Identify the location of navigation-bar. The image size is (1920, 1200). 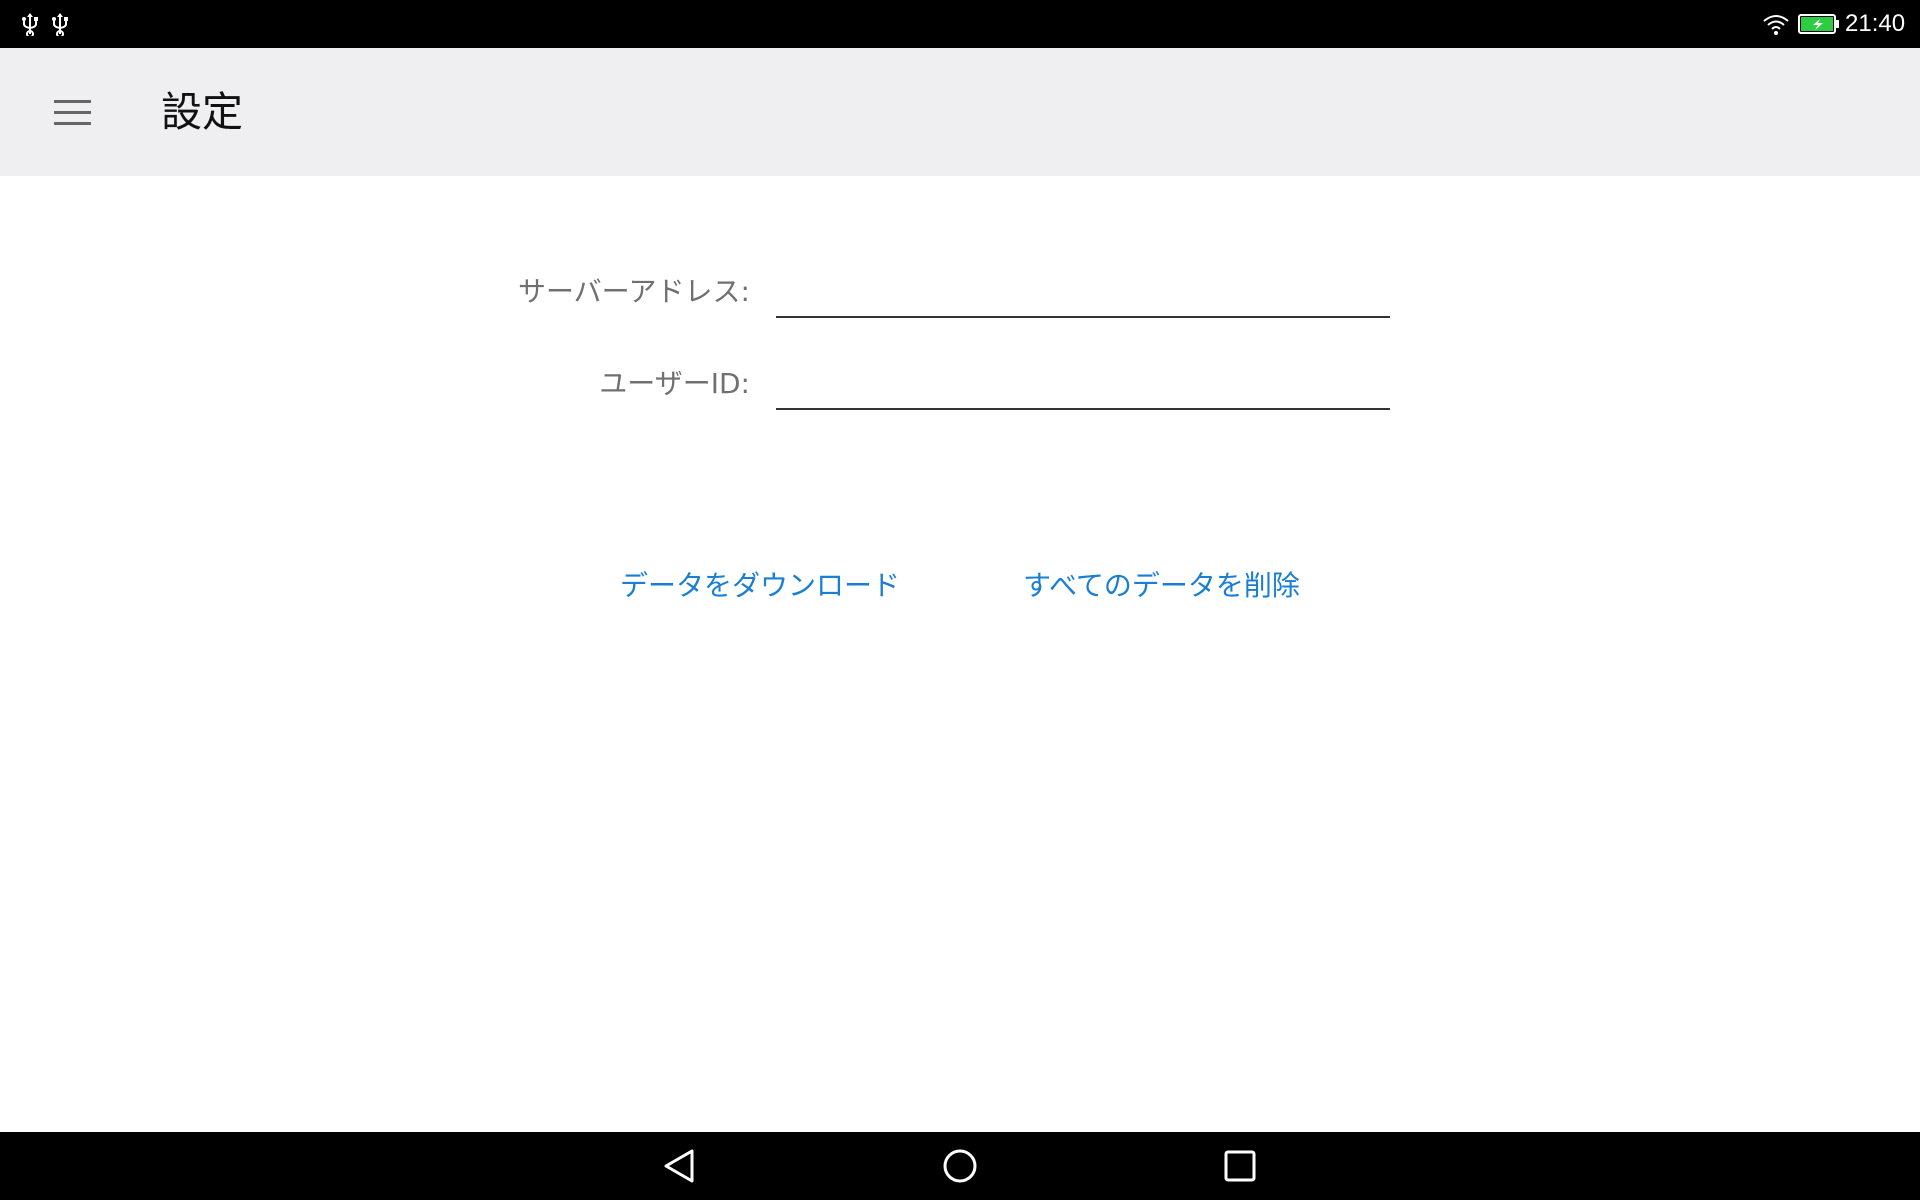
(960, 1166).